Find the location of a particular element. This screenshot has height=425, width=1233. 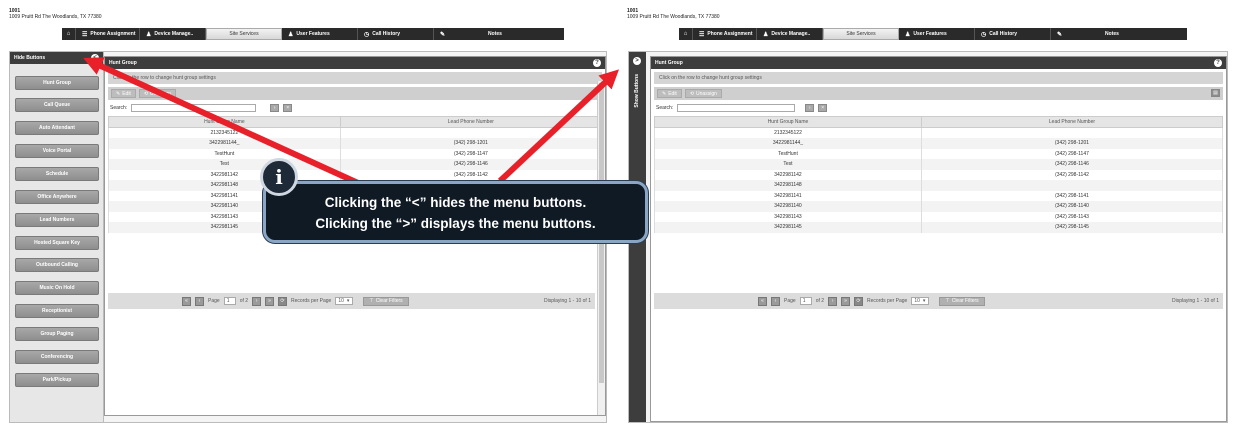

left-home-tab: ⌂ is located at coordinates (69, 34).